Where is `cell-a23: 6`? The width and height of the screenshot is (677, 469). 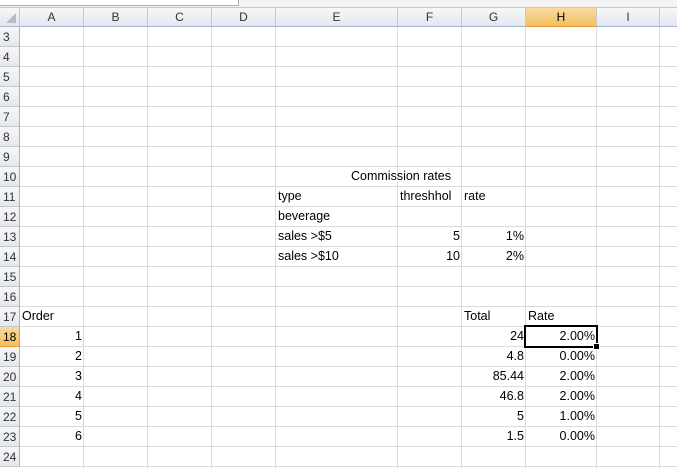
cell-a23: 6 is located at coordinates (52, 436).